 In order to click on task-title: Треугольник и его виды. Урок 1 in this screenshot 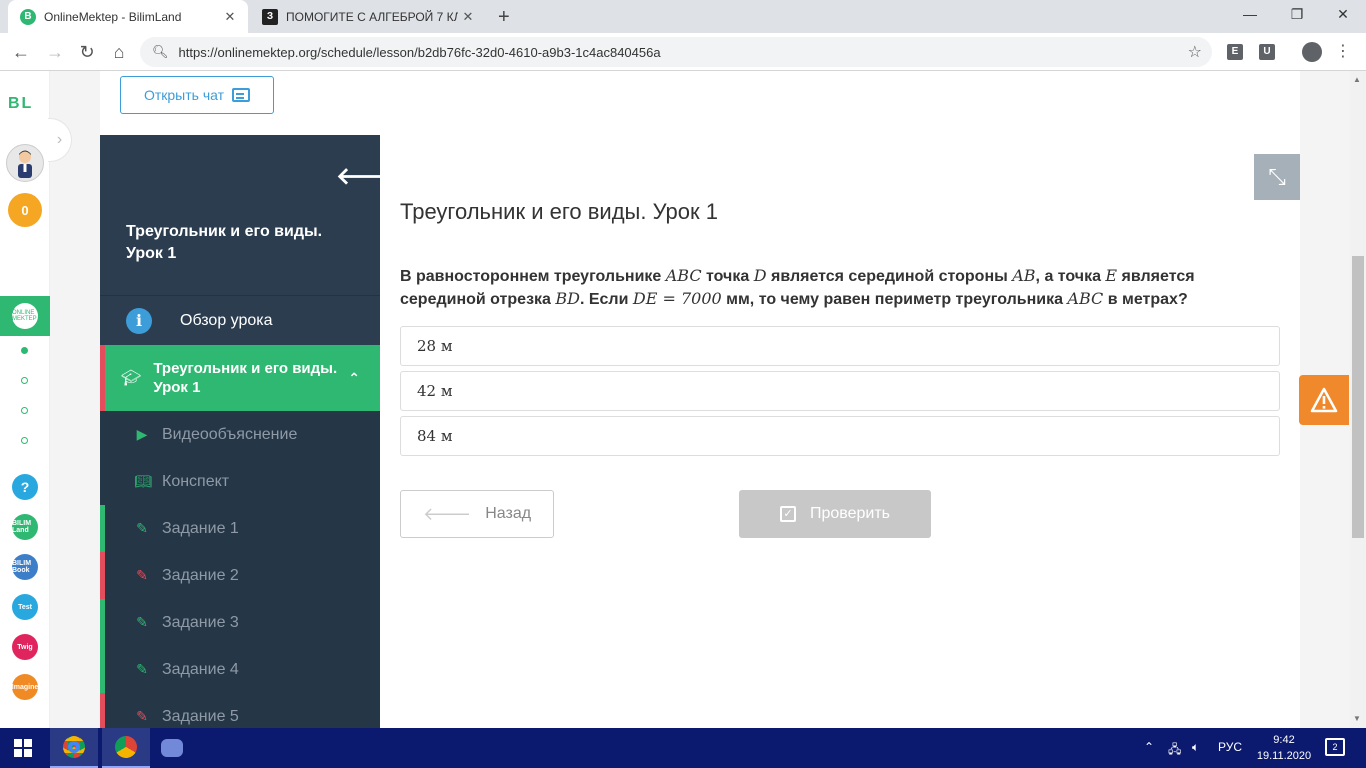, I will do `click(559, 211)`.